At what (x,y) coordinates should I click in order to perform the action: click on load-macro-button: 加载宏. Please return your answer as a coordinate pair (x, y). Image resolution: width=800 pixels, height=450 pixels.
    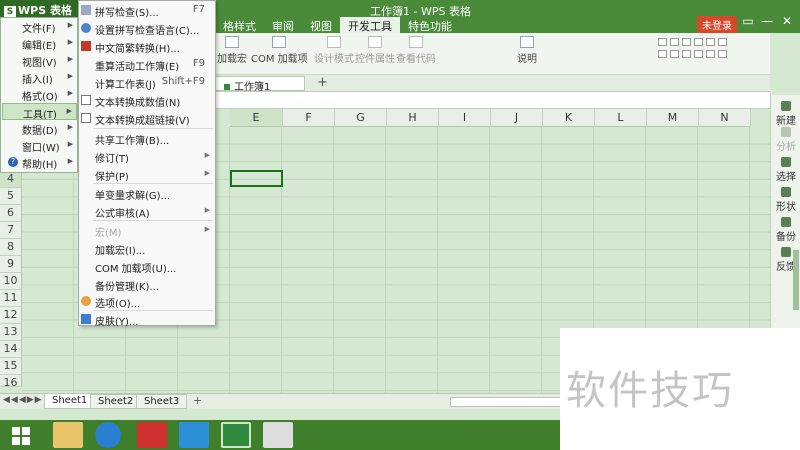
    Looking at the image, I should click on (232, 50).